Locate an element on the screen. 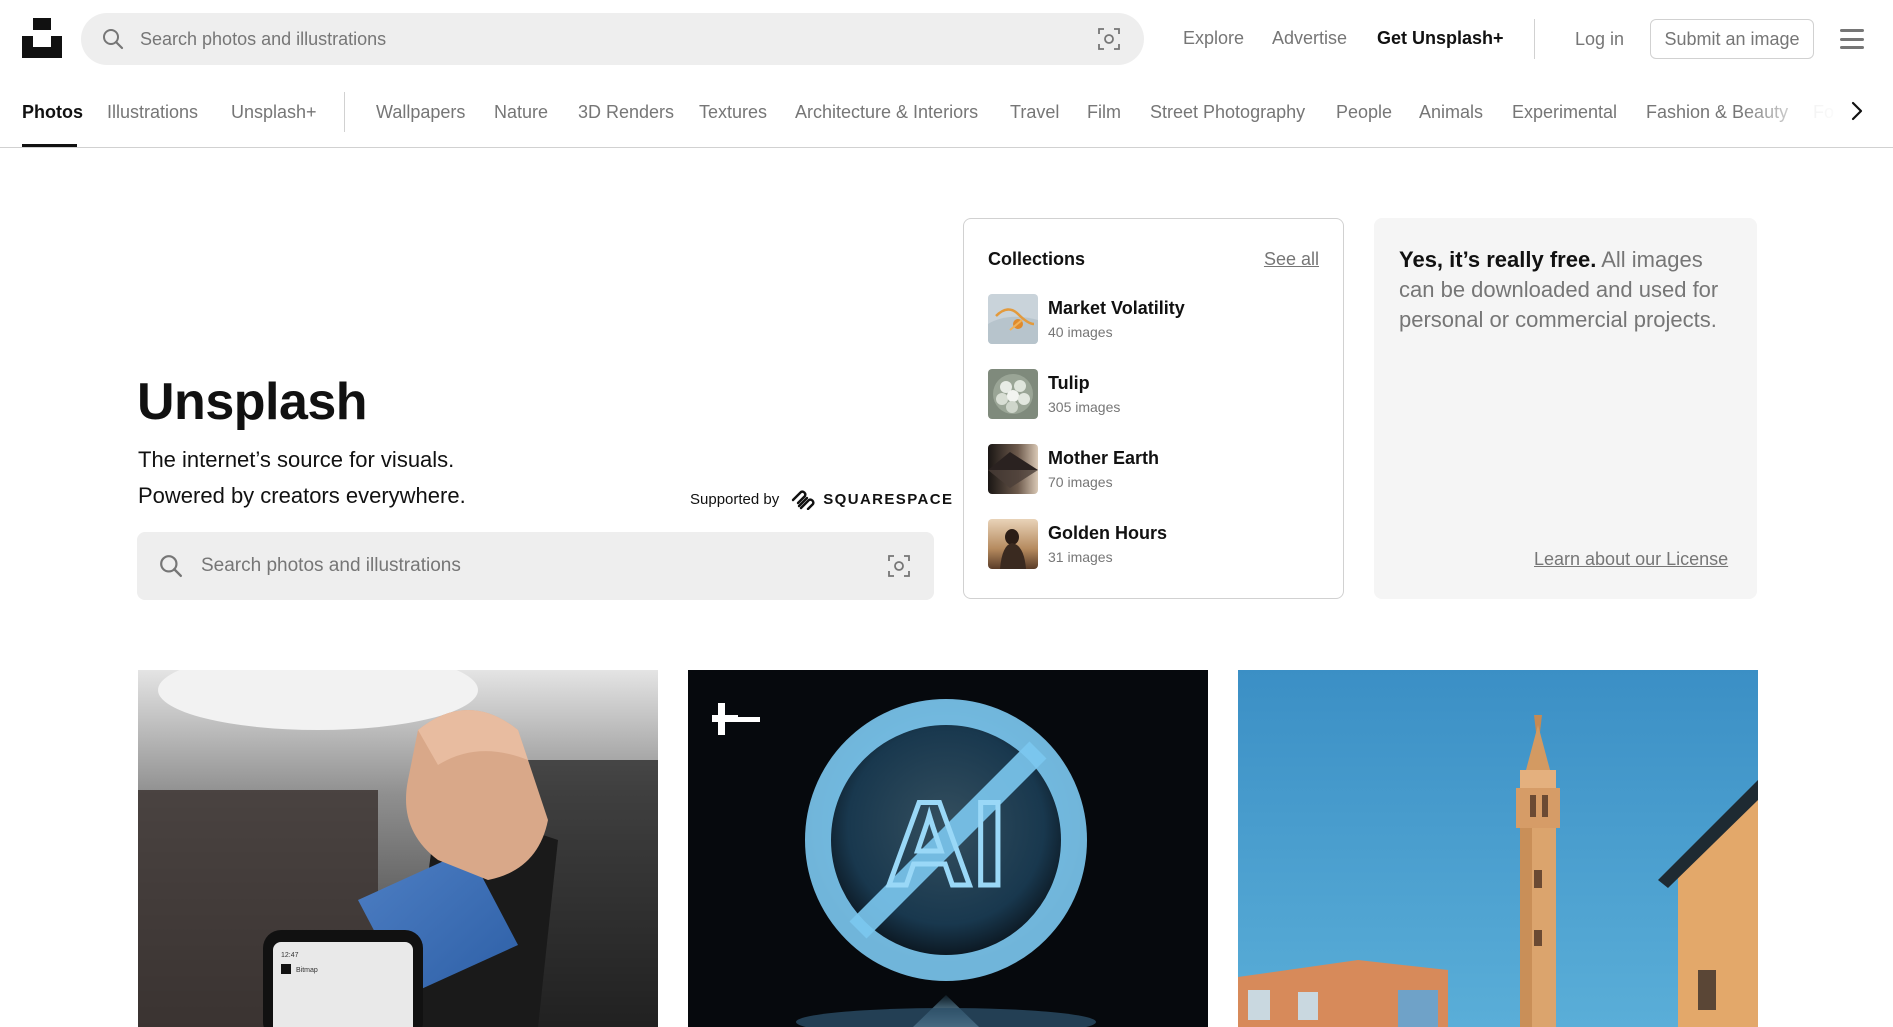  ai-glyph-text: AI is located at coordinates (946, 844).